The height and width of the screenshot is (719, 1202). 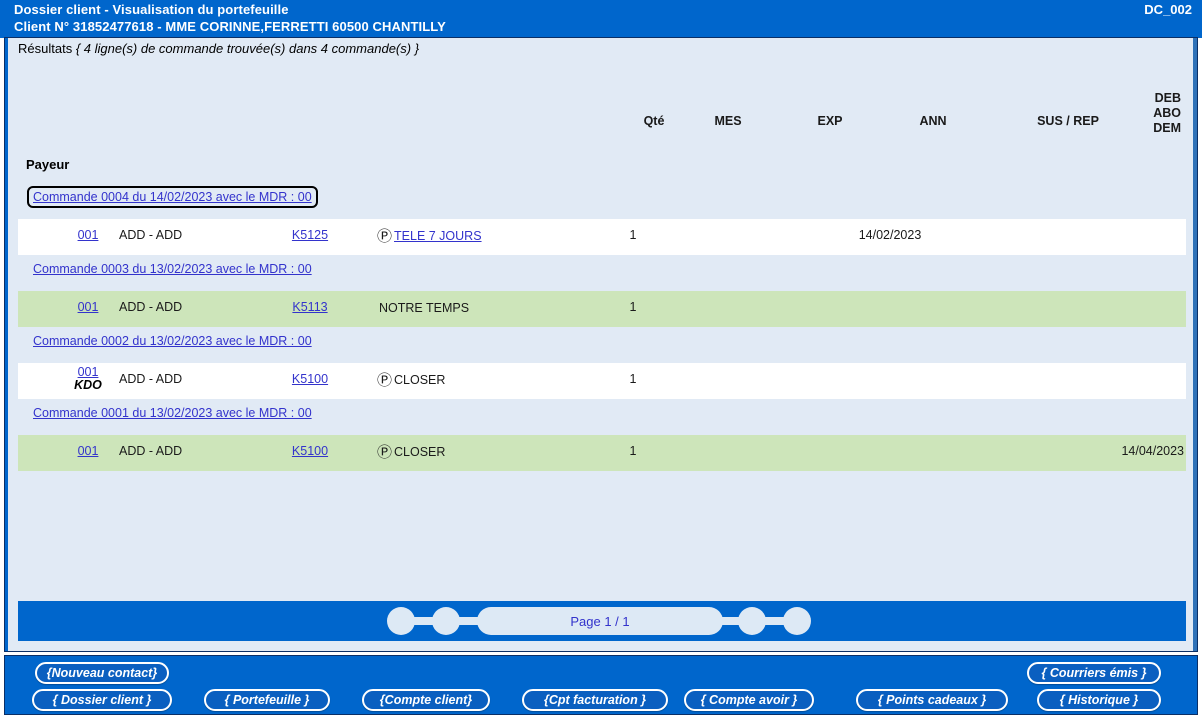 What do you see at coordinates (1167, 98) in the screenshot?
I see `column-header-deb: DEB` at bounding box center [1167, 98].